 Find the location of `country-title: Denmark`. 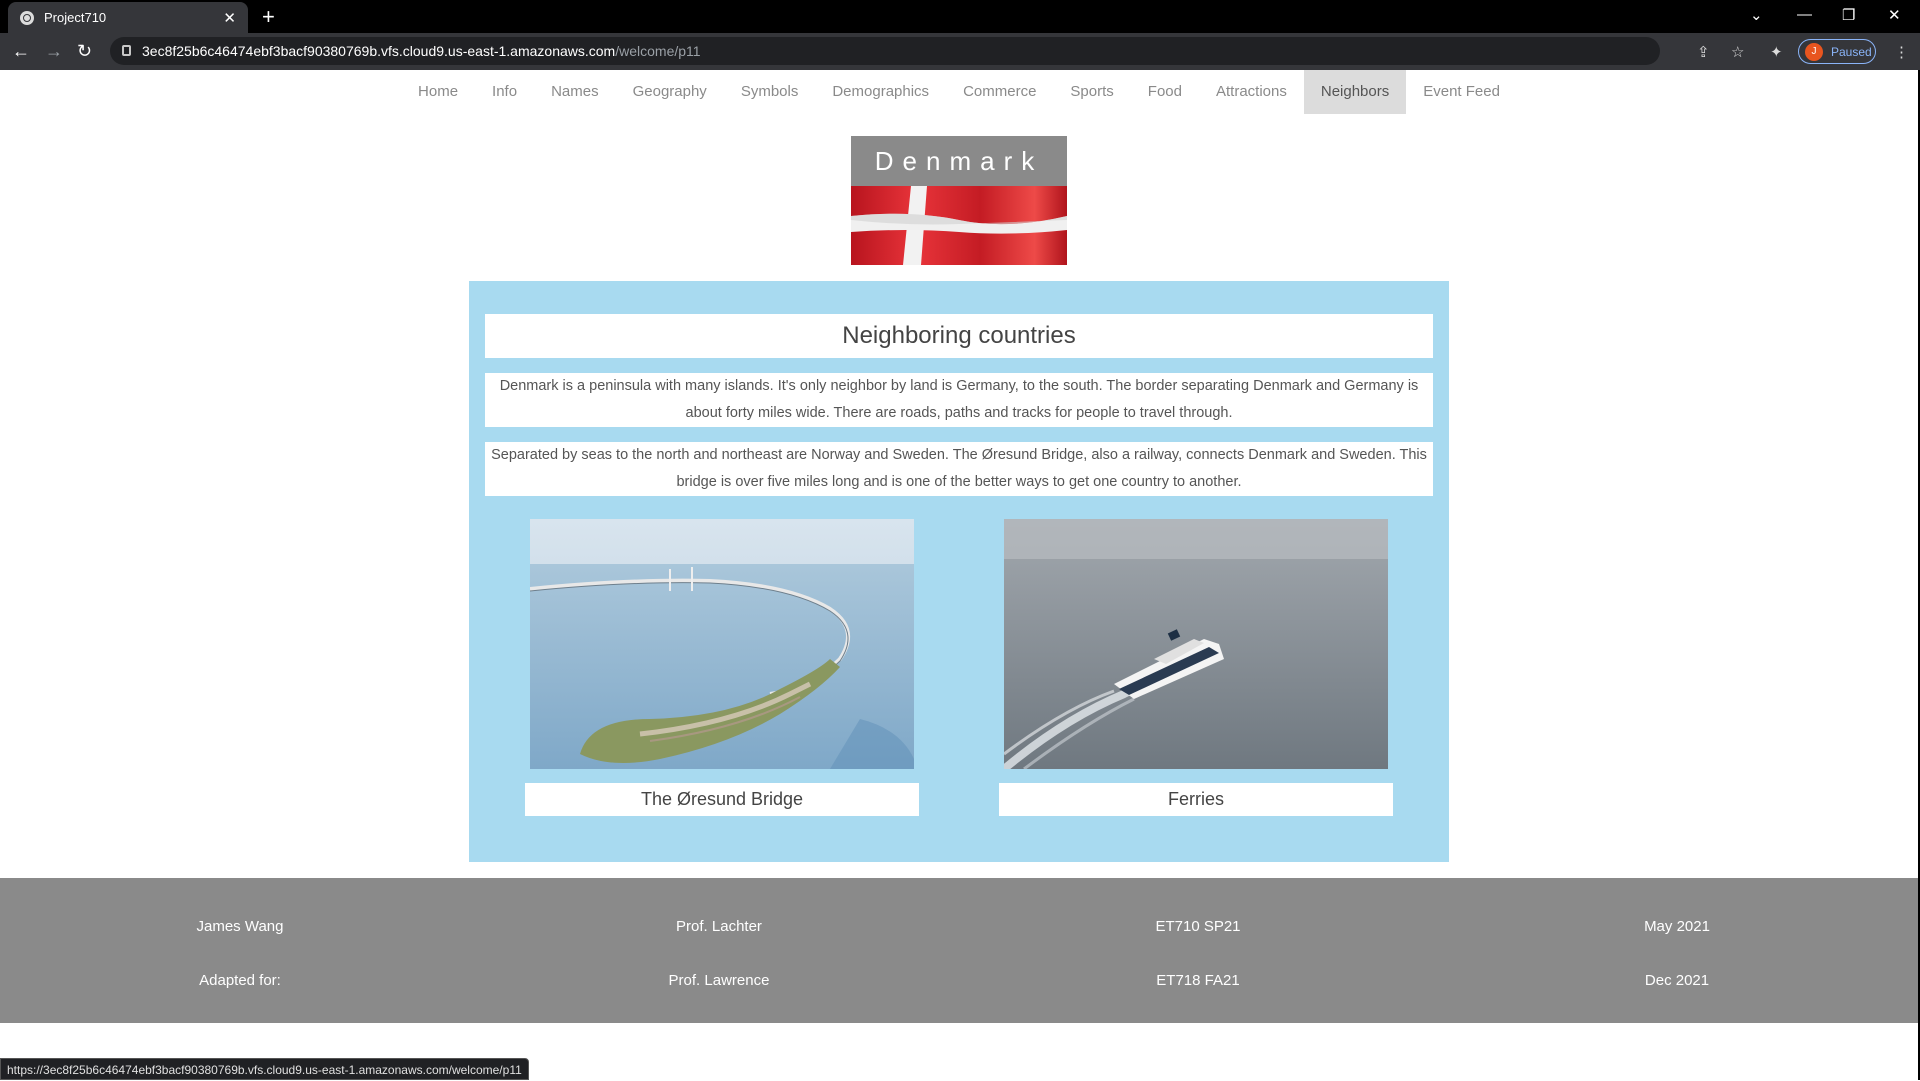

country-title: Denmark is located at coordinates (959, 161).